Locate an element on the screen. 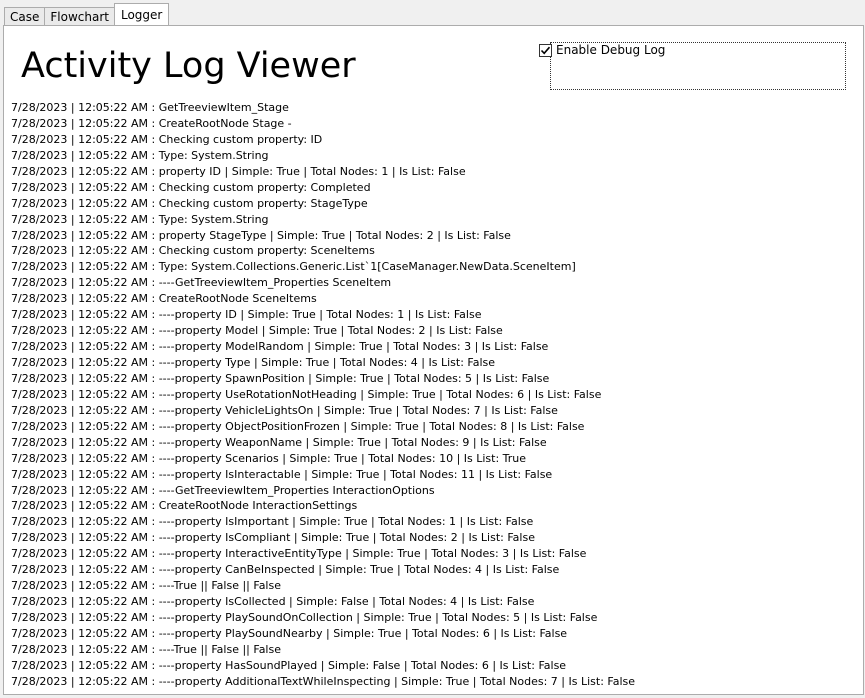  checkbox-checked-icon is located at coordinates (545, 50).